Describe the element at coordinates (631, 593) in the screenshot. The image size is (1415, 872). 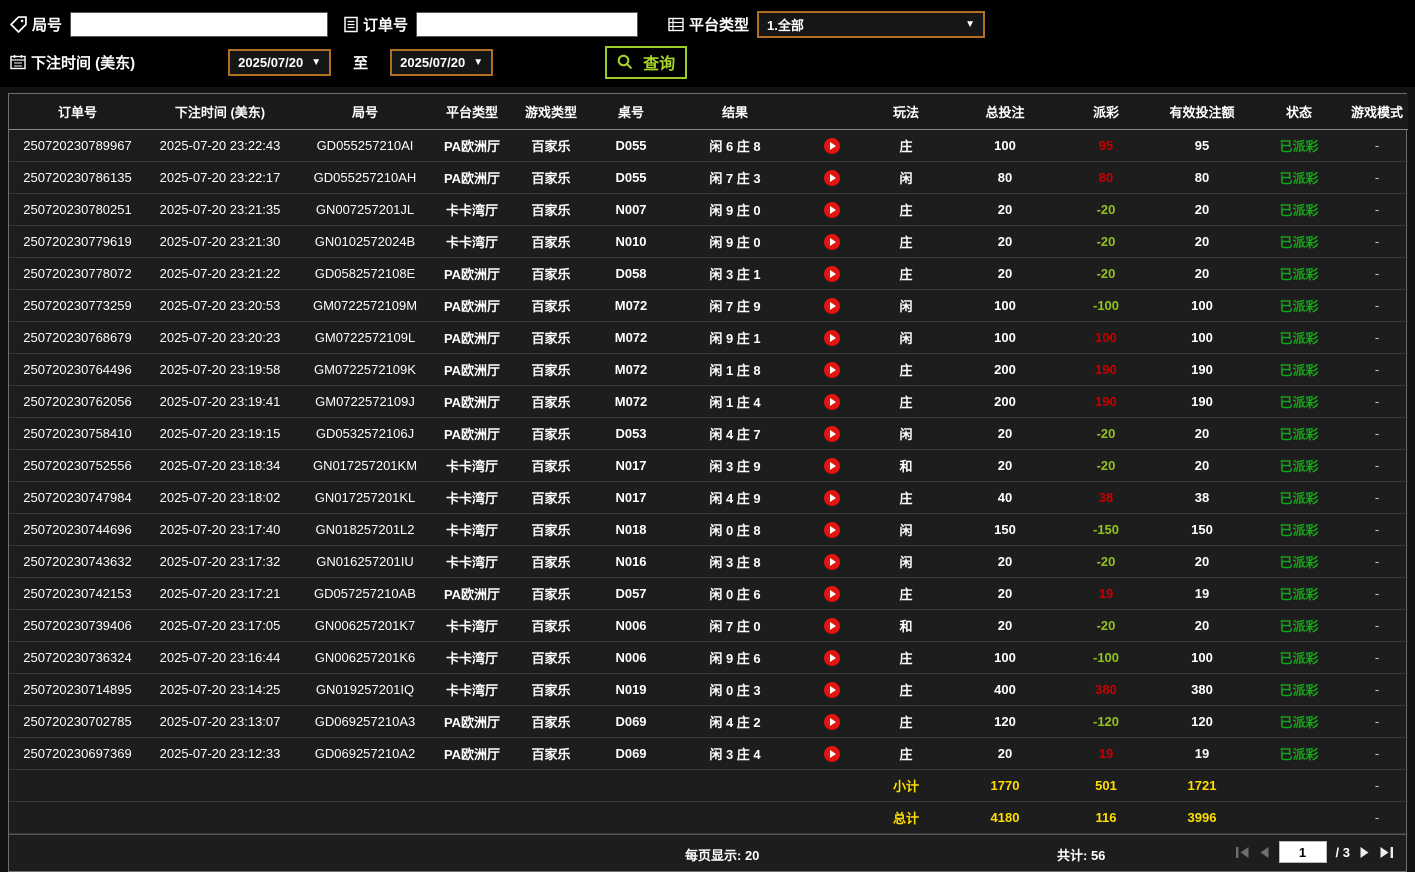
I see `cell-table_no: D057` at that location.